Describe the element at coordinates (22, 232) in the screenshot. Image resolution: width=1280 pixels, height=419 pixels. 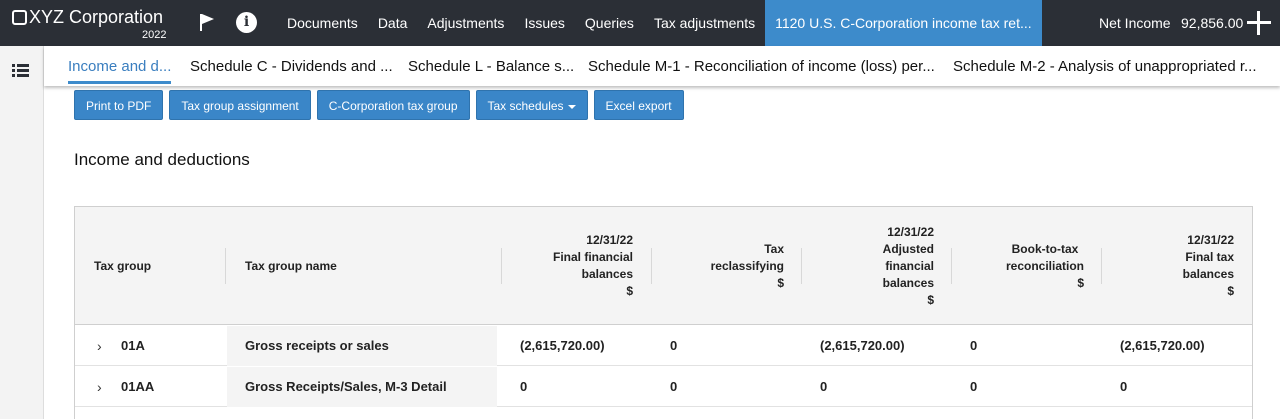
I see `left-rail` at that location.